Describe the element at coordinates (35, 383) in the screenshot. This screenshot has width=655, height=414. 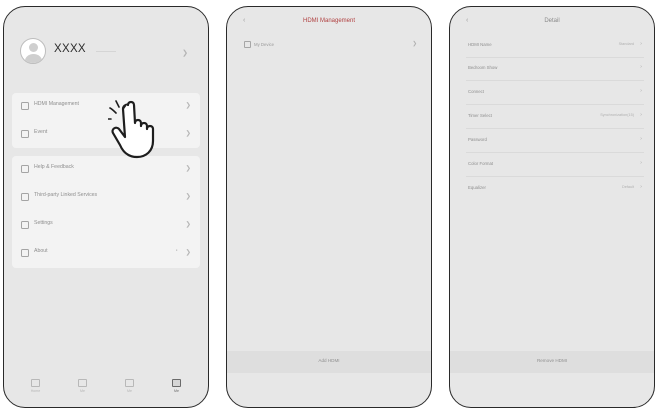
I see `home-icon` at that location.